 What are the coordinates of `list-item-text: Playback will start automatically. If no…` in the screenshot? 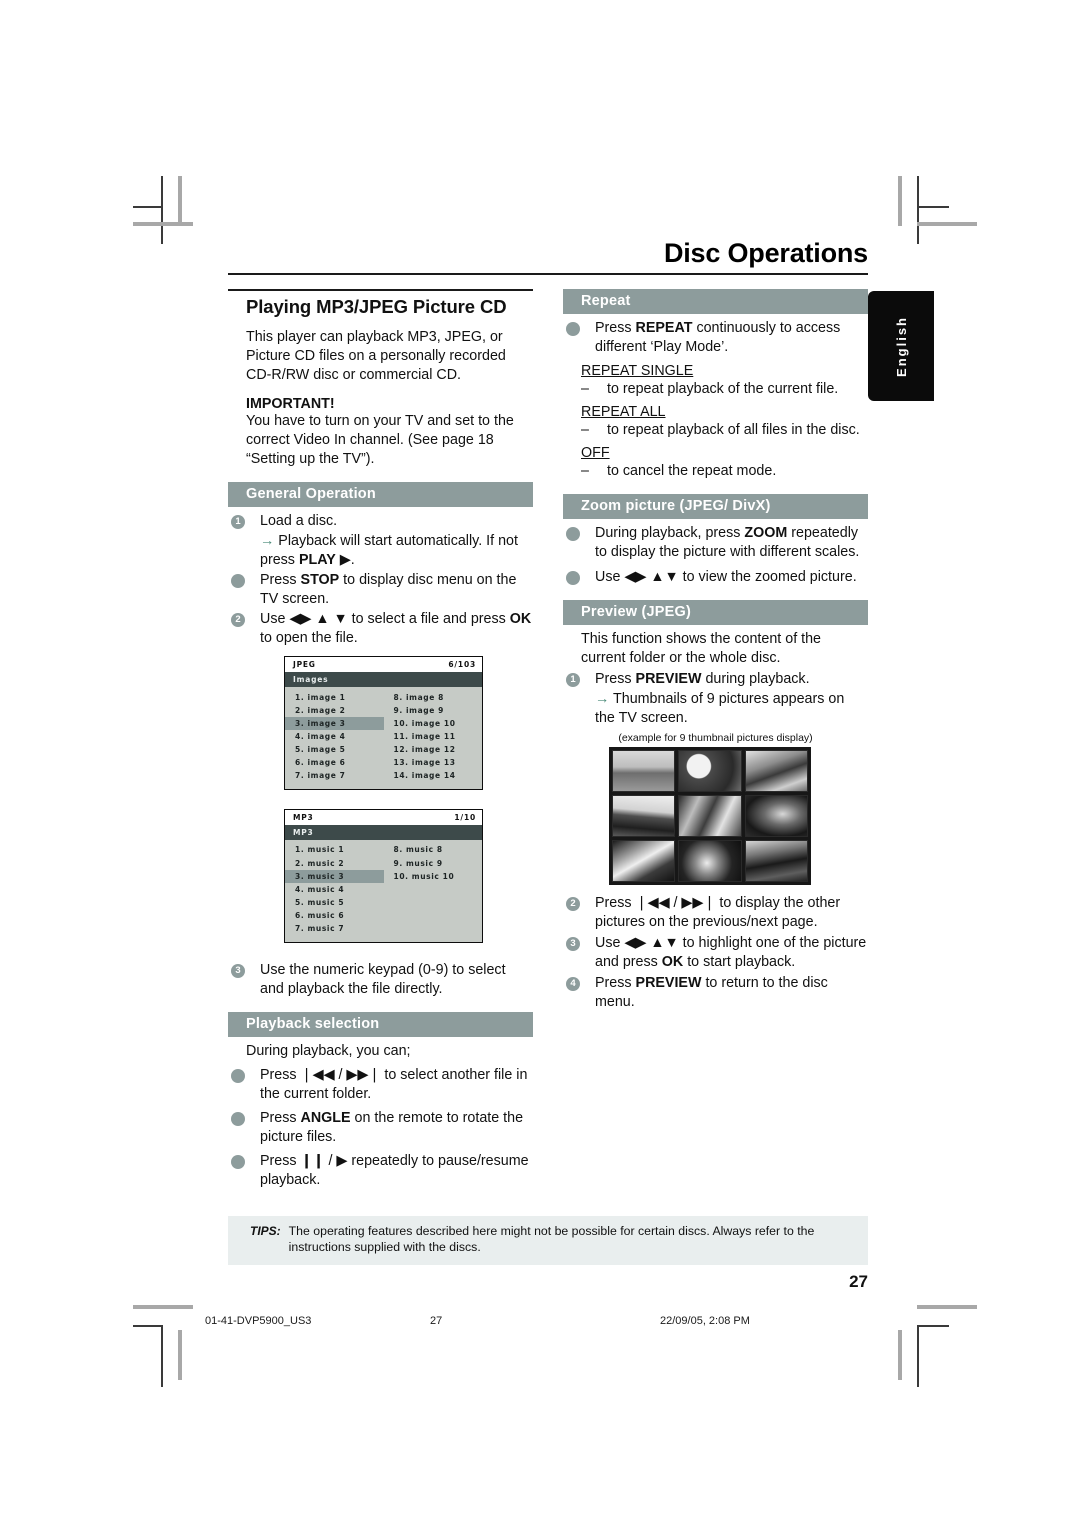 It's located at (389, 550).